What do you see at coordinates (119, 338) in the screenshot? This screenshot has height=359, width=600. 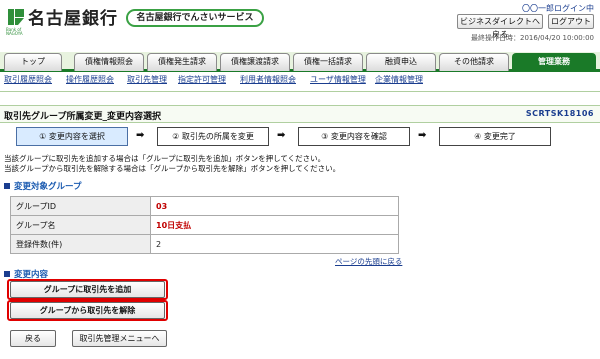 I see `partner-menu-button: 取引先管理メニューへ` at bounding box center [119, 338].